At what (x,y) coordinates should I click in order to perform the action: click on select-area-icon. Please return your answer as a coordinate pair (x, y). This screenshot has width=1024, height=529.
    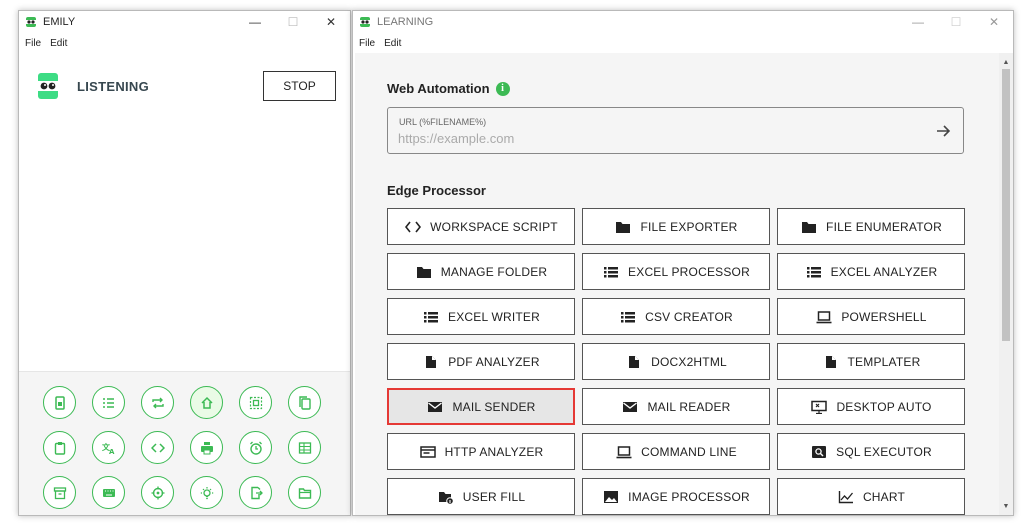
    Looking at the image, I should click on (255, 402).